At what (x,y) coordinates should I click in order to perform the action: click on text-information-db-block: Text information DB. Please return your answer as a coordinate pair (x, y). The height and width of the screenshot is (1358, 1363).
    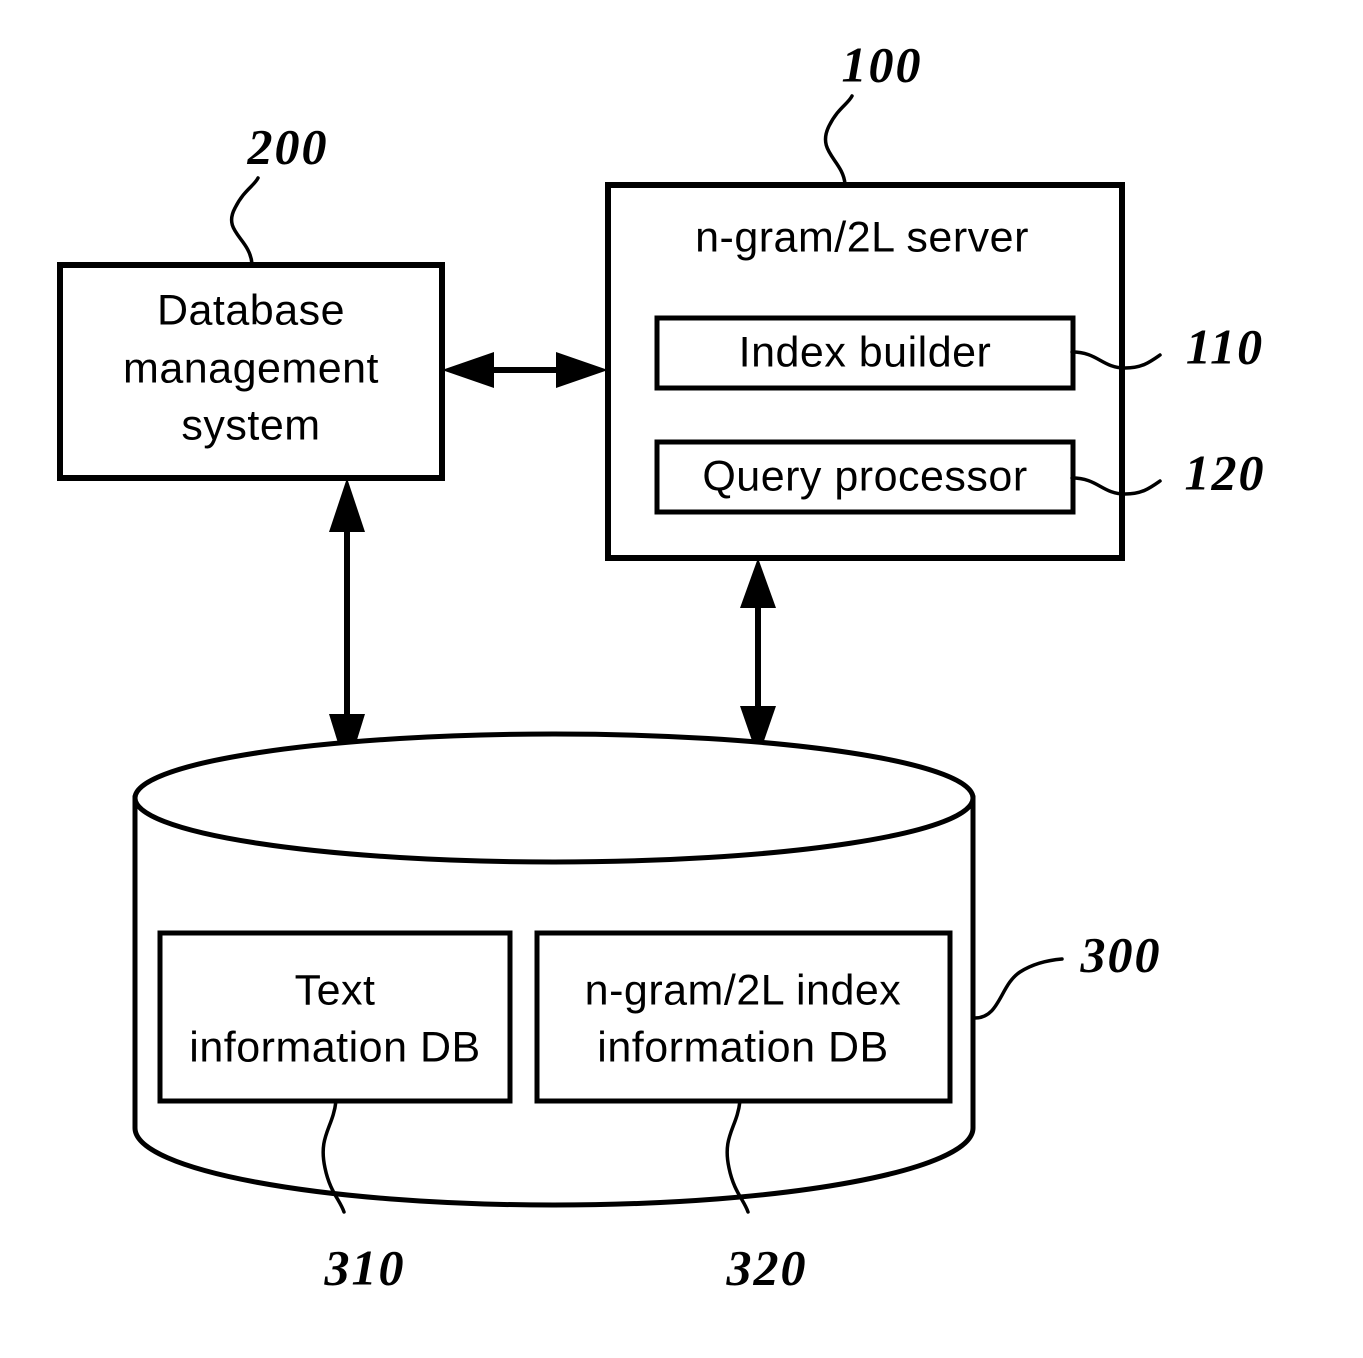
    Looking at the image, I should click on (335, 1017).